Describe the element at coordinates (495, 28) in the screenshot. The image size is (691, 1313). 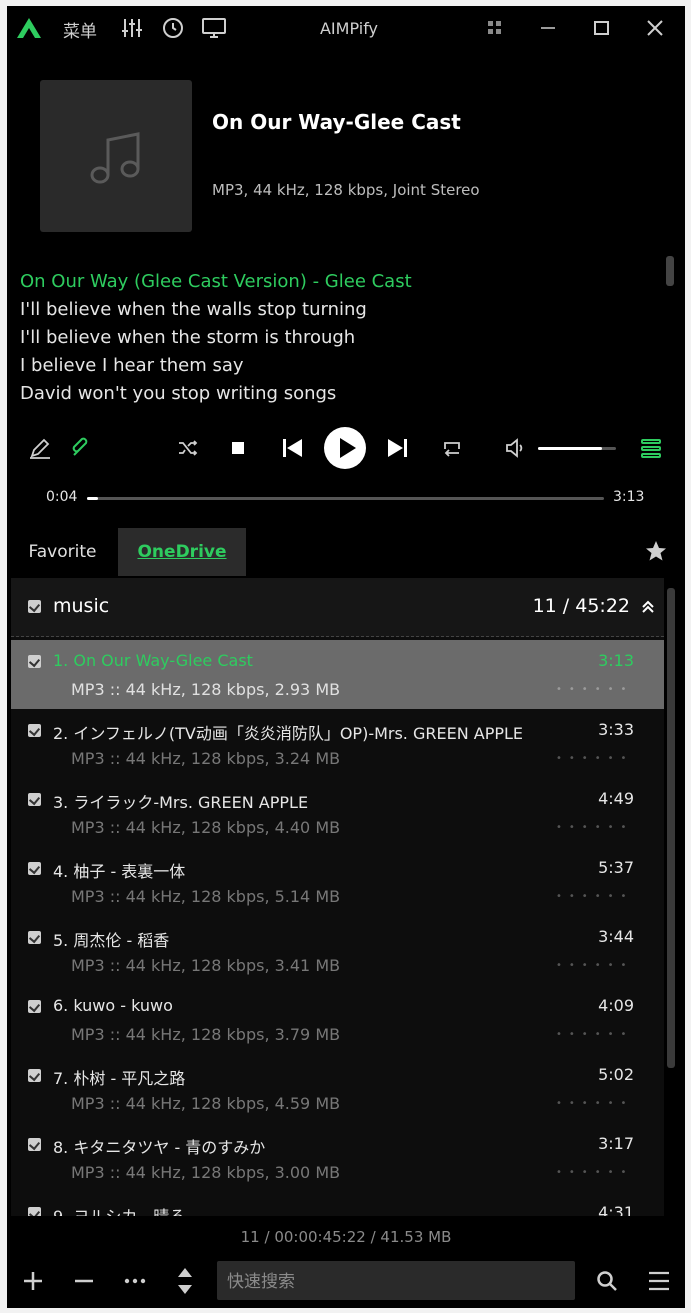
I see `grid-icon` at that location.